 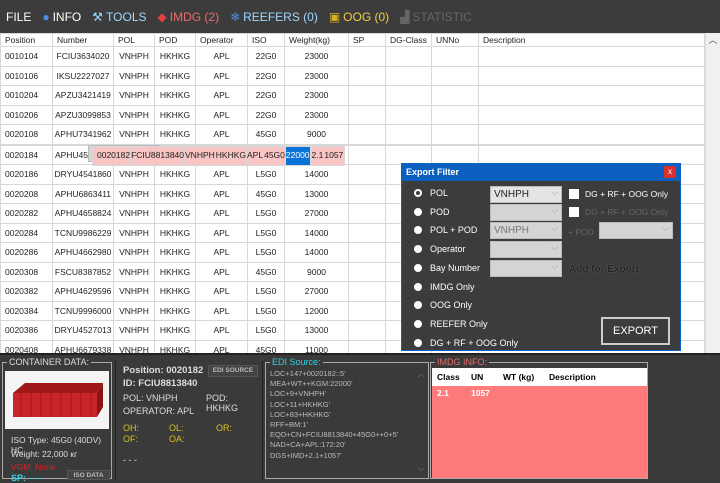 I want to click on pod-select, so click(x=526, y=212).